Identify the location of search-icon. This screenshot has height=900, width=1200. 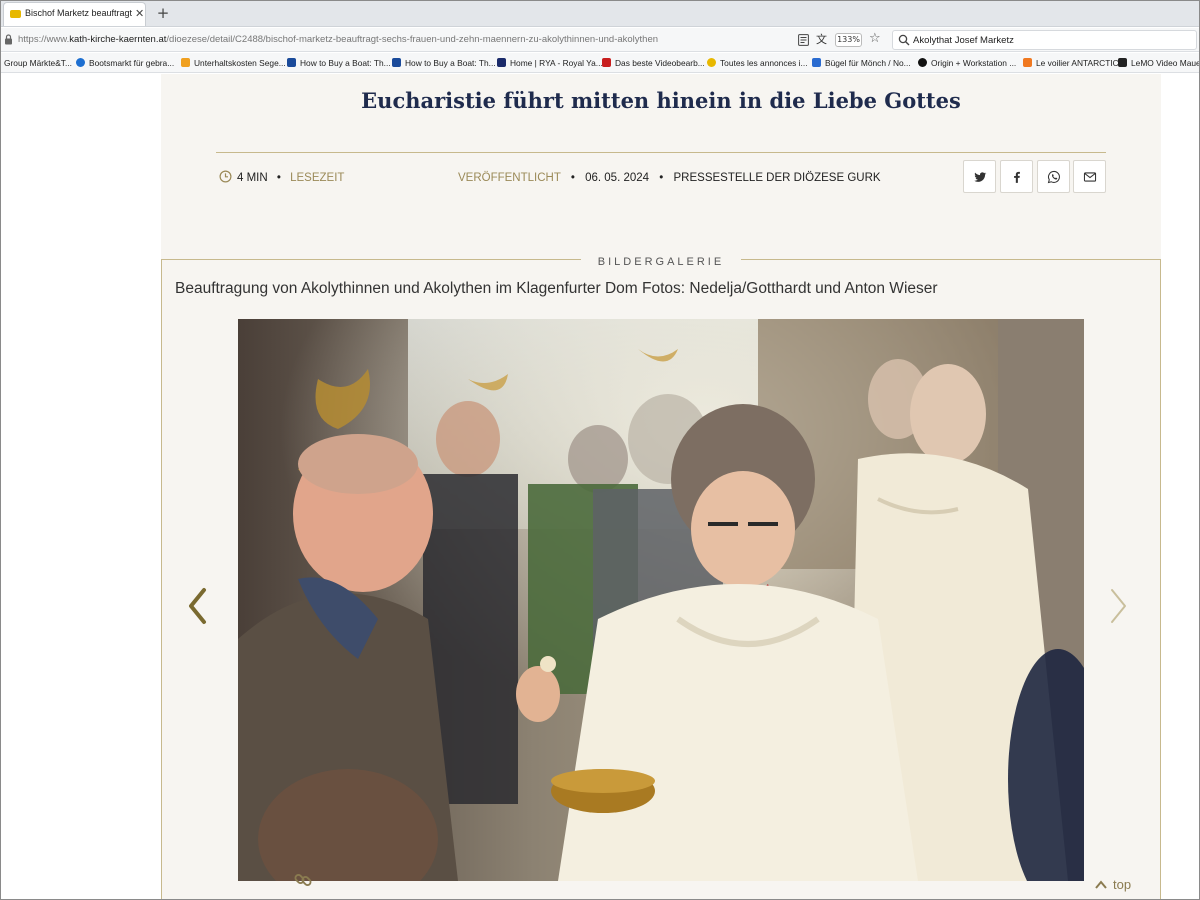
(904, 40).